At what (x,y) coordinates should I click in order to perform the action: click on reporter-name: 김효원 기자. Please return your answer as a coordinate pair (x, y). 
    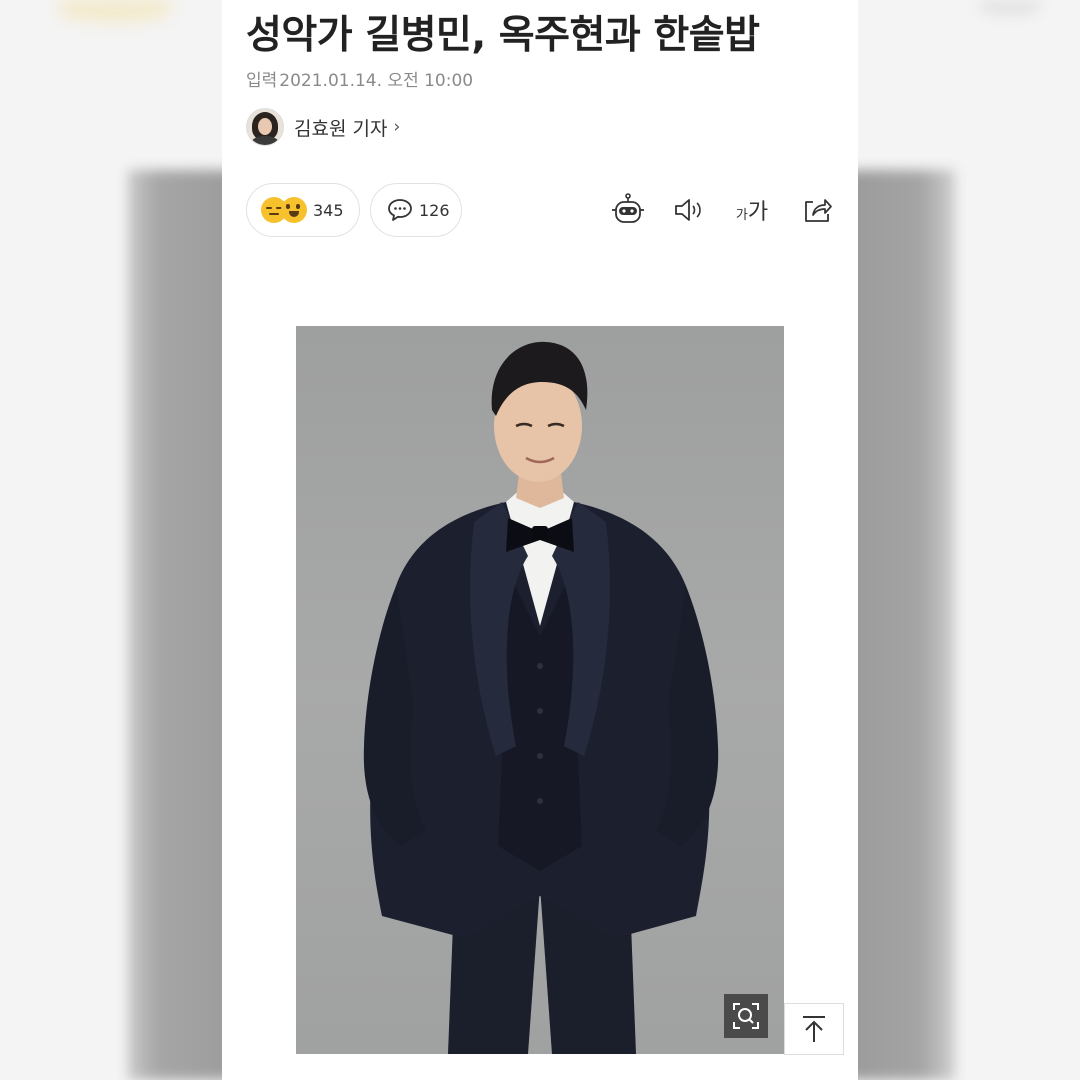
    Looking at the image, I should click on (341, 128).